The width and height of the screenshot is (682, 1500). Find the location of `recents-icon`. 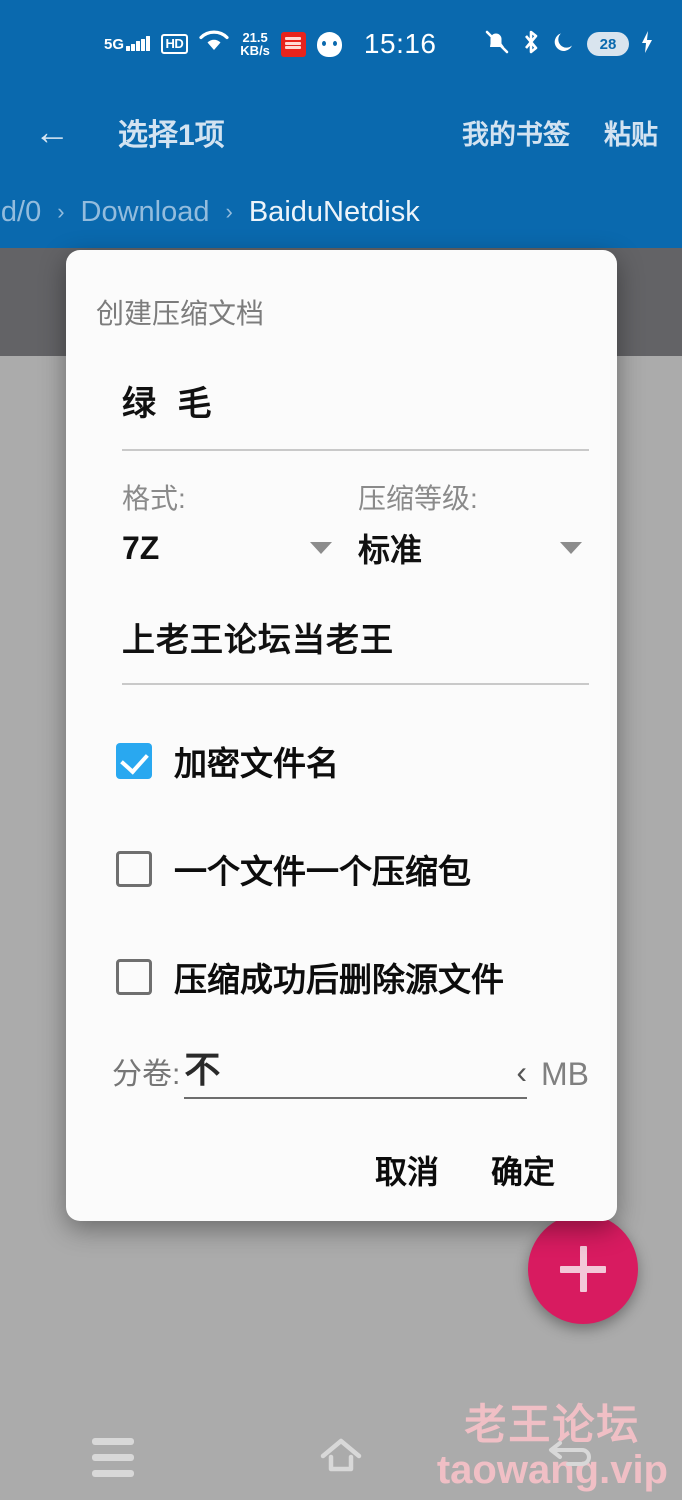

recents-icon is located at coordinates (113, 1457).